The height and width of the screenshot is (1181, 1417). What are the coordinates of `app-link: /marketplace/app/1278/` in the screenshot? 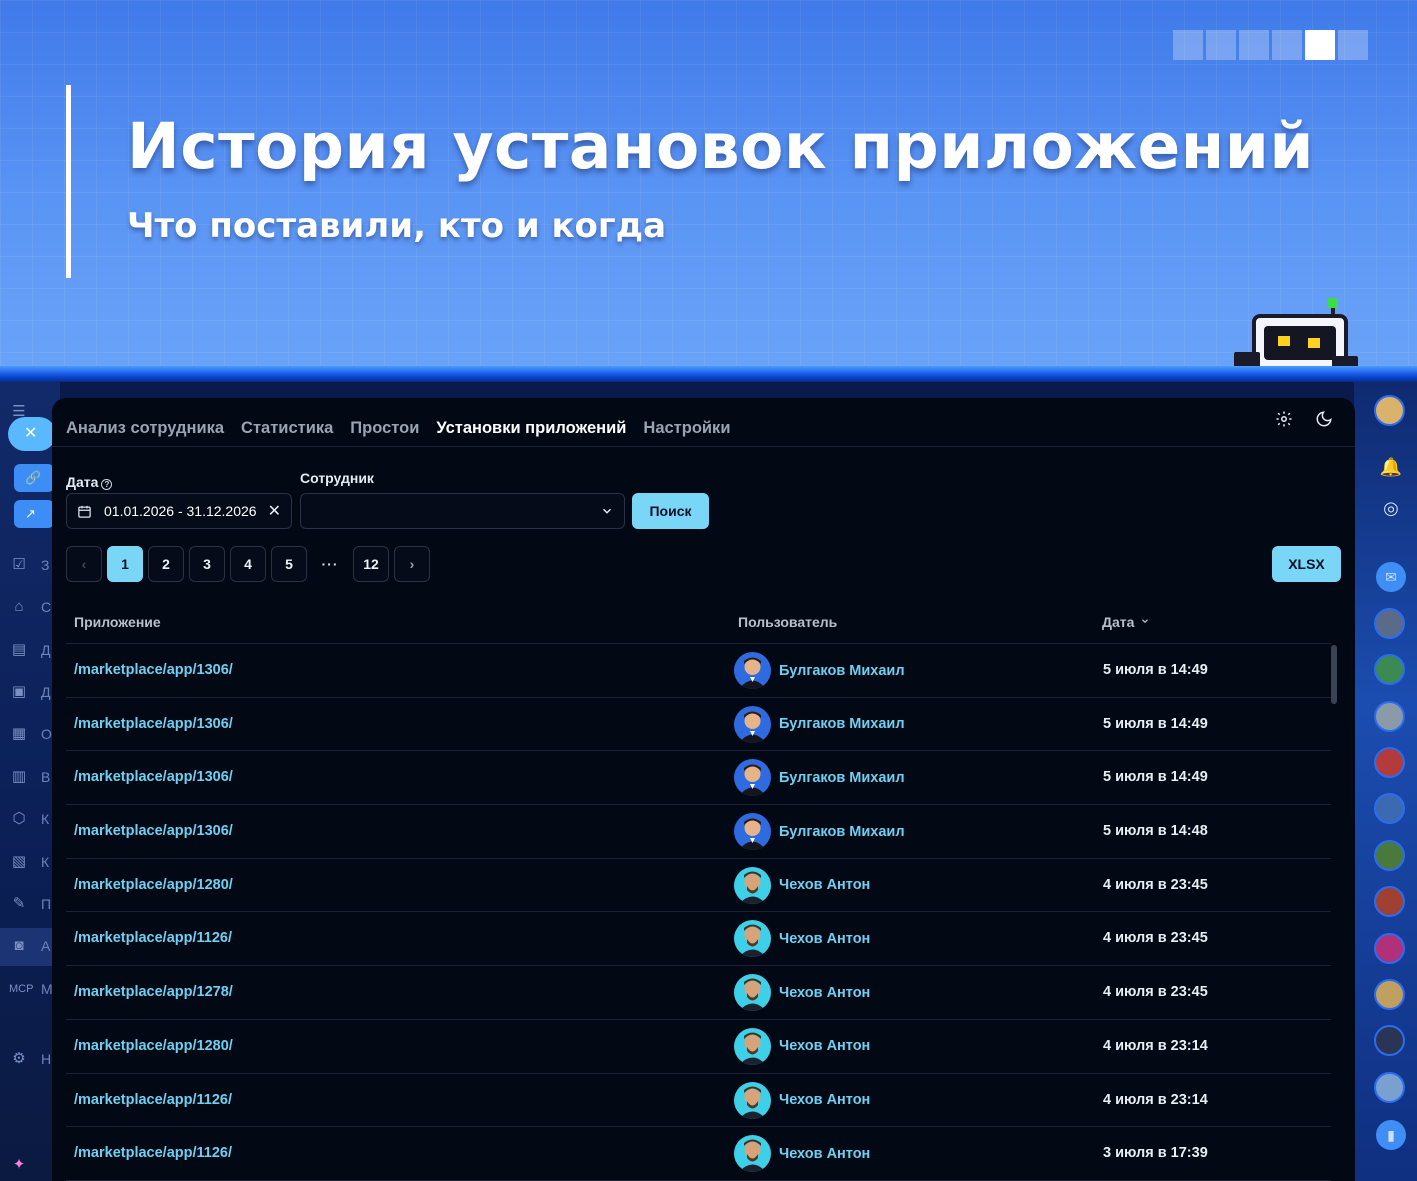 It's located at (153, 992).